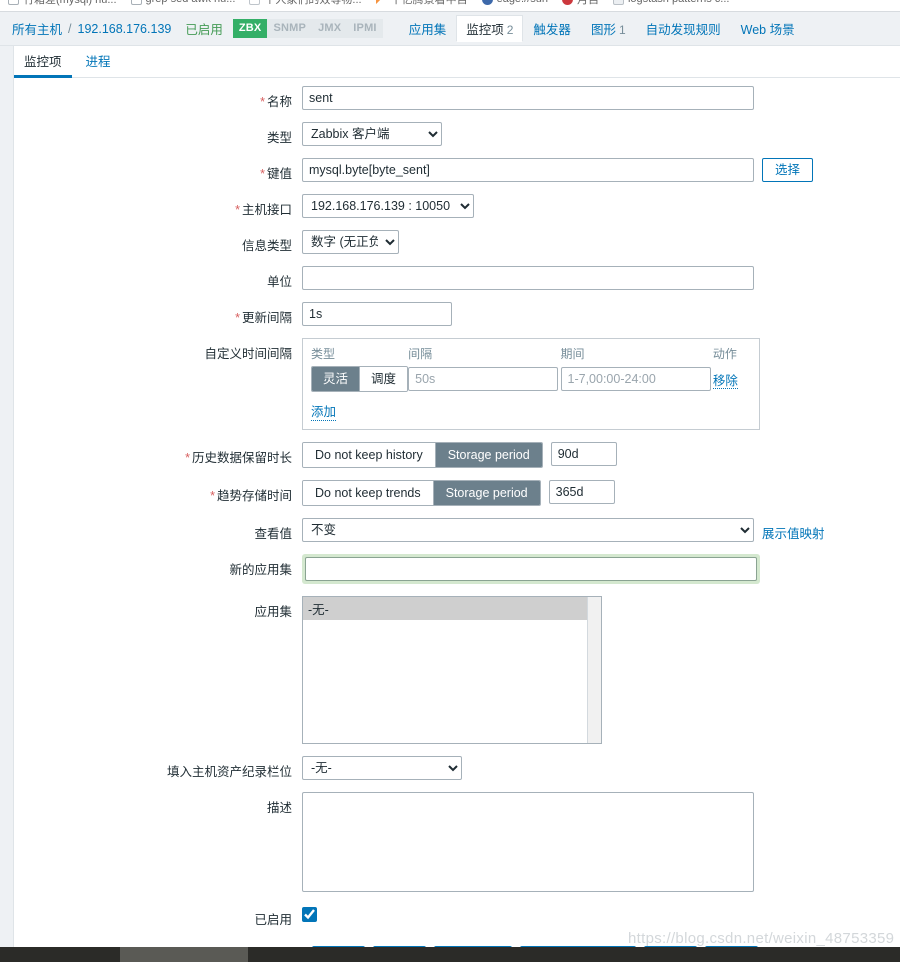 Image resolution: width=900 pixels, height=962 pixels. I want to click on field-row-value-map: 查看值 不变 展示值映射, so click(450, 530).